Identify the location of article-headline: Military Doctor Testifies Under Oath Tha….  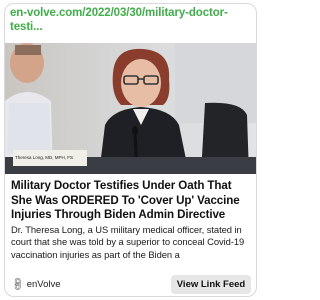
(132, 201).